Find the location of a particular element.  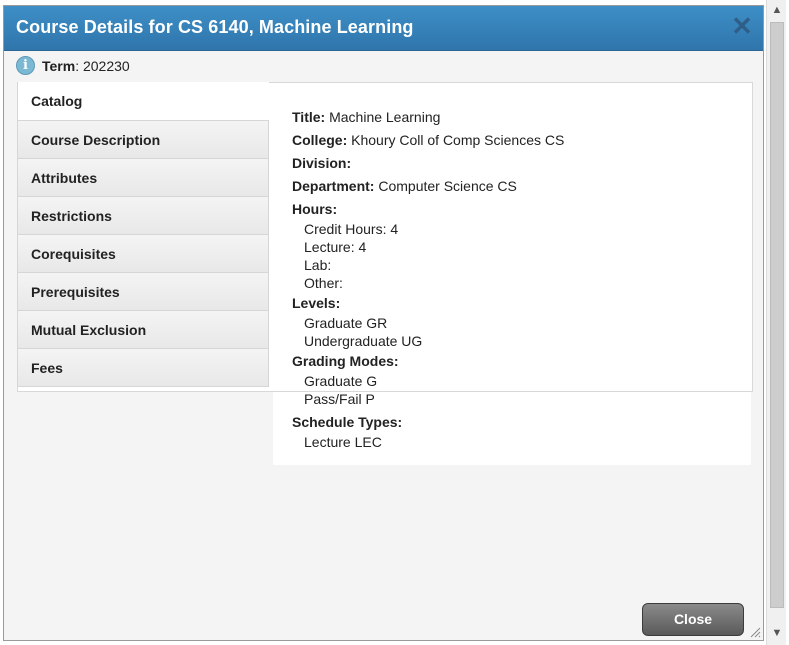

hours-row: Hours: is located at coordinates (428, 209).